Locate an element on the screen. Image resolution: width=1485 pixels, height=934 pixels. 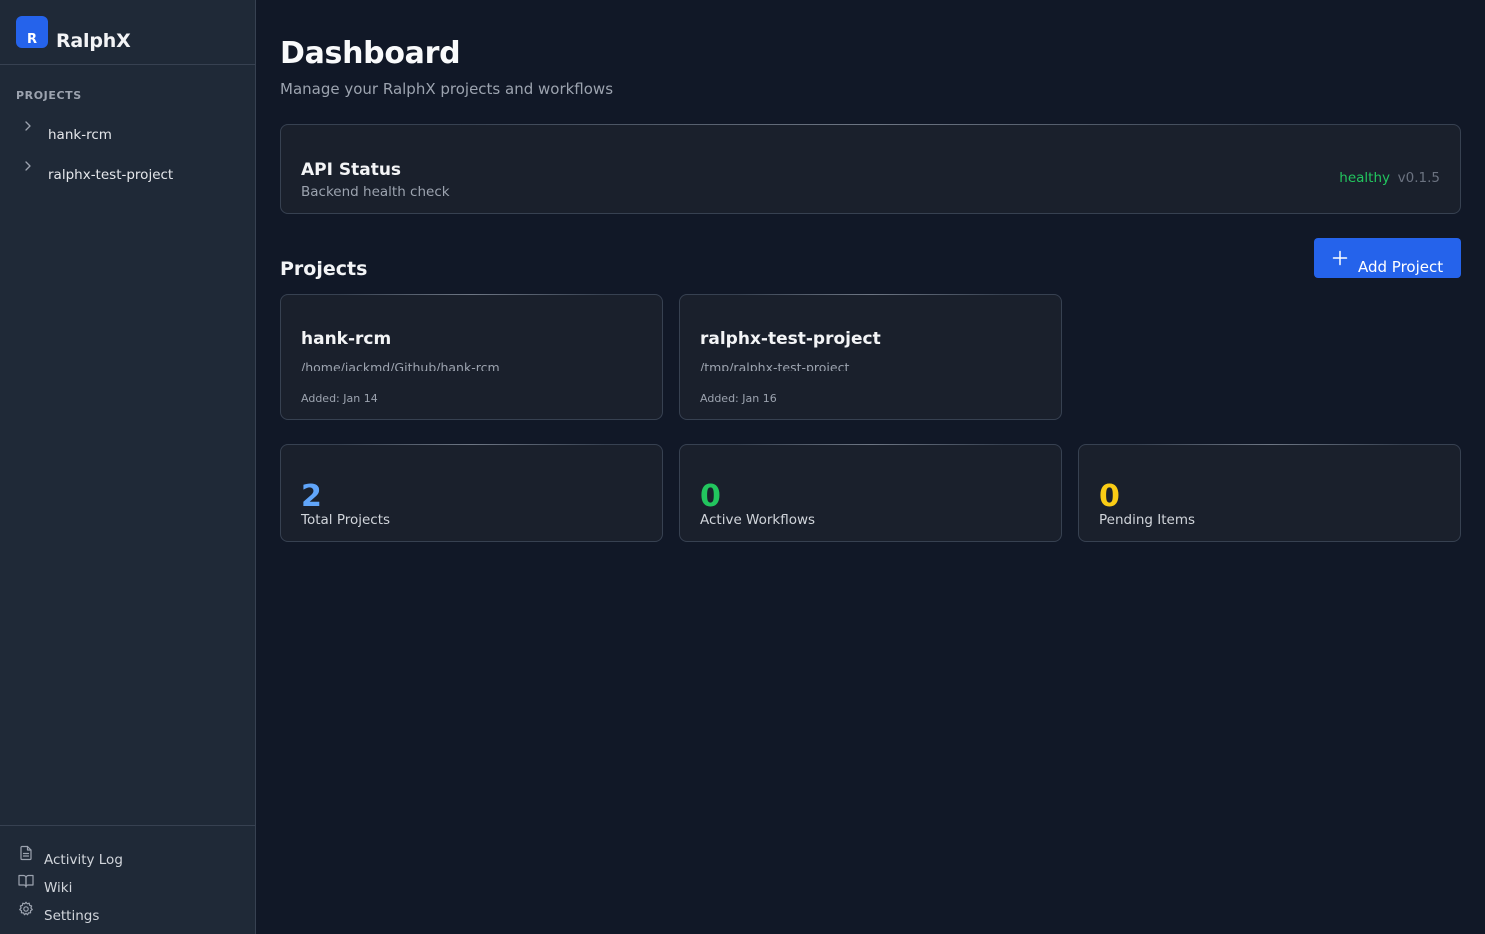
sidebar-item-ralphx-test-project: ralphx-test-project is located at coordinates (128, 174).